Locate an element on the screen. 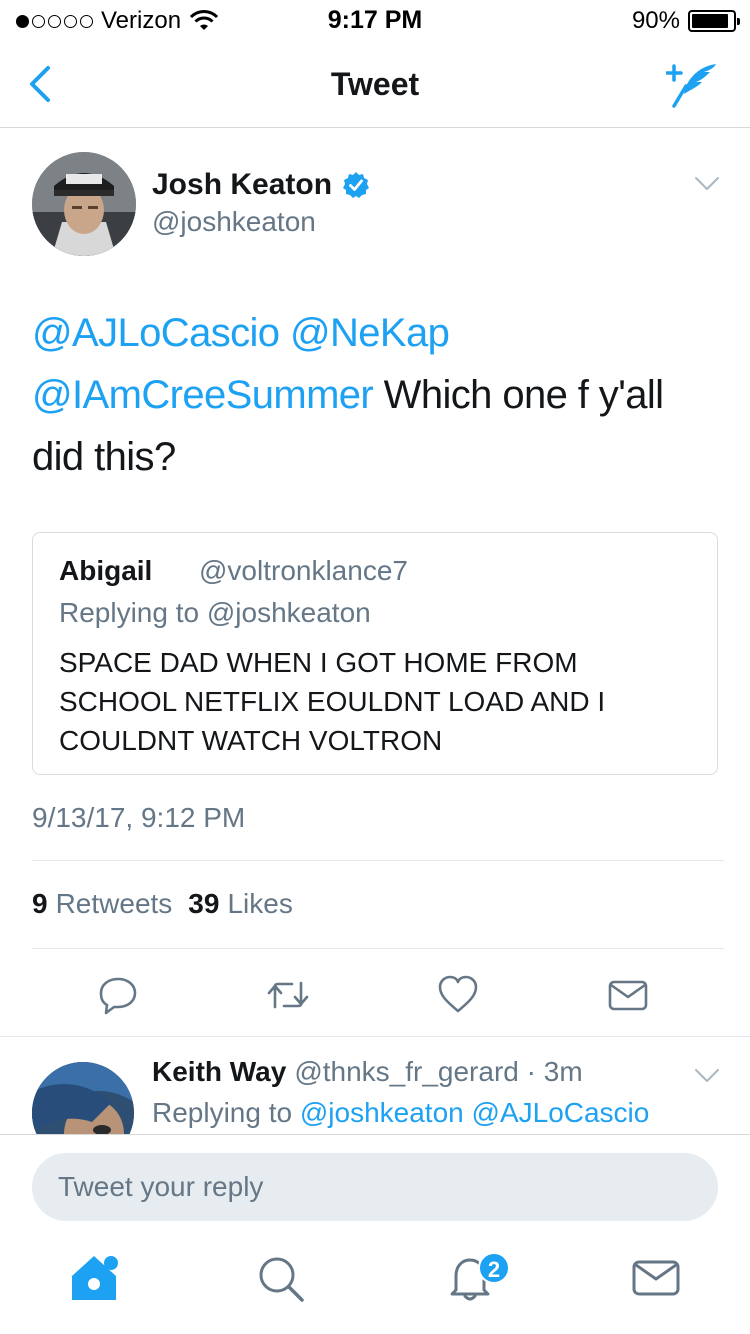  reply-input is located at coordinates (375, 1187).